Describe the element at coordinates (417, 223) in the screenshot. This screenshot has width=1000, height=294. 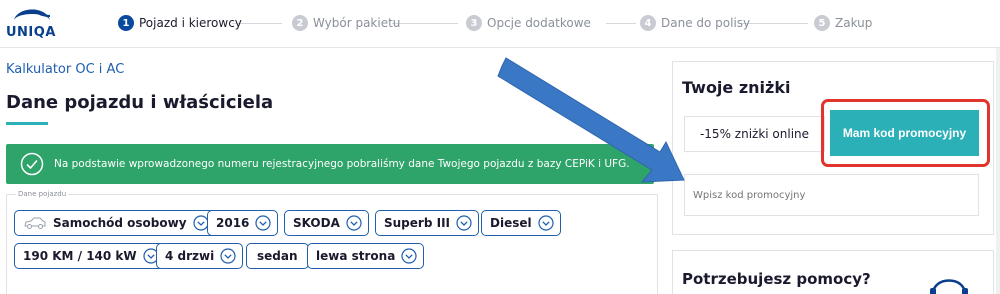
I see `chip-label: Superb III` at that location.